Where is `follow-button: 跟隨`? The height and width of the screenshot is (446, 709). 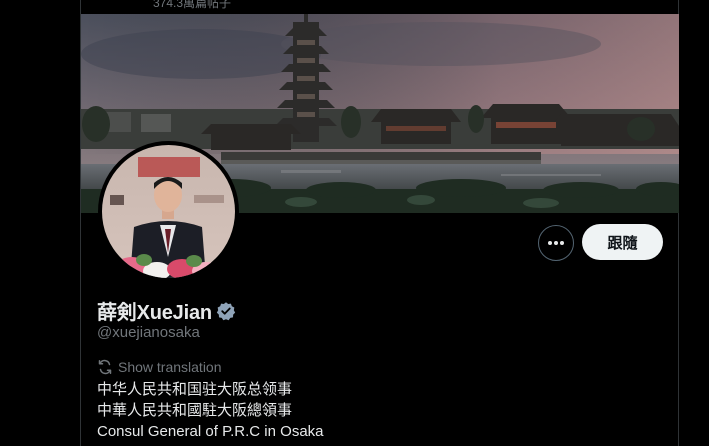 follow-button: 跟隨 is located at coordinates (622, 242).